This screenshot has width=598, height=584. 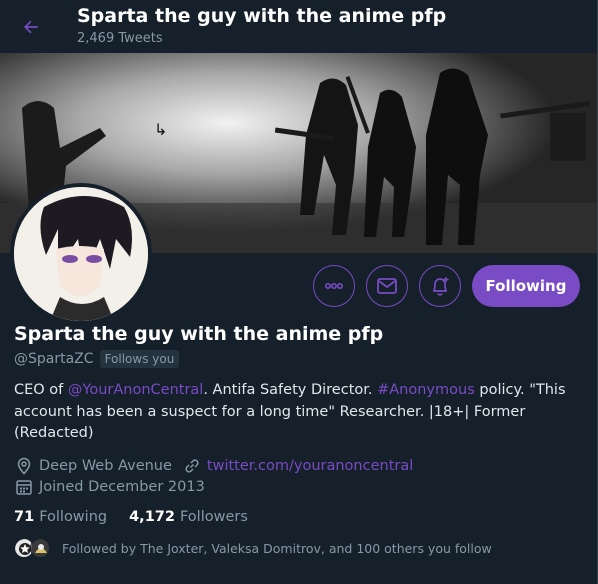 I want to click on follow-counts: 71 Following 4,172 Followers, so click(x=131, y=517).